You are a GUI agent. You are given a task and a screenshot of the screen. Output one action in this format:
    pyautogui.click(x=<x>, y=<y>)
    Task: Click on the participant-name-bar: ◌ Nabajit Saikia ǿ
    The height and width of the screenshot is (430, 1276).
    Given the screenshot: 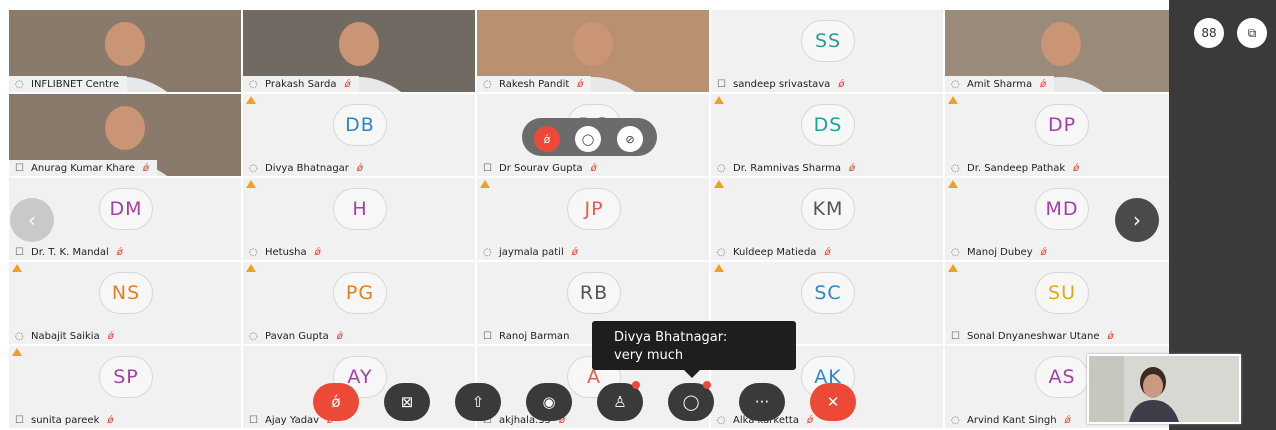 What is the action you would take?
    pyautogui.click(x=65, y=336)
    